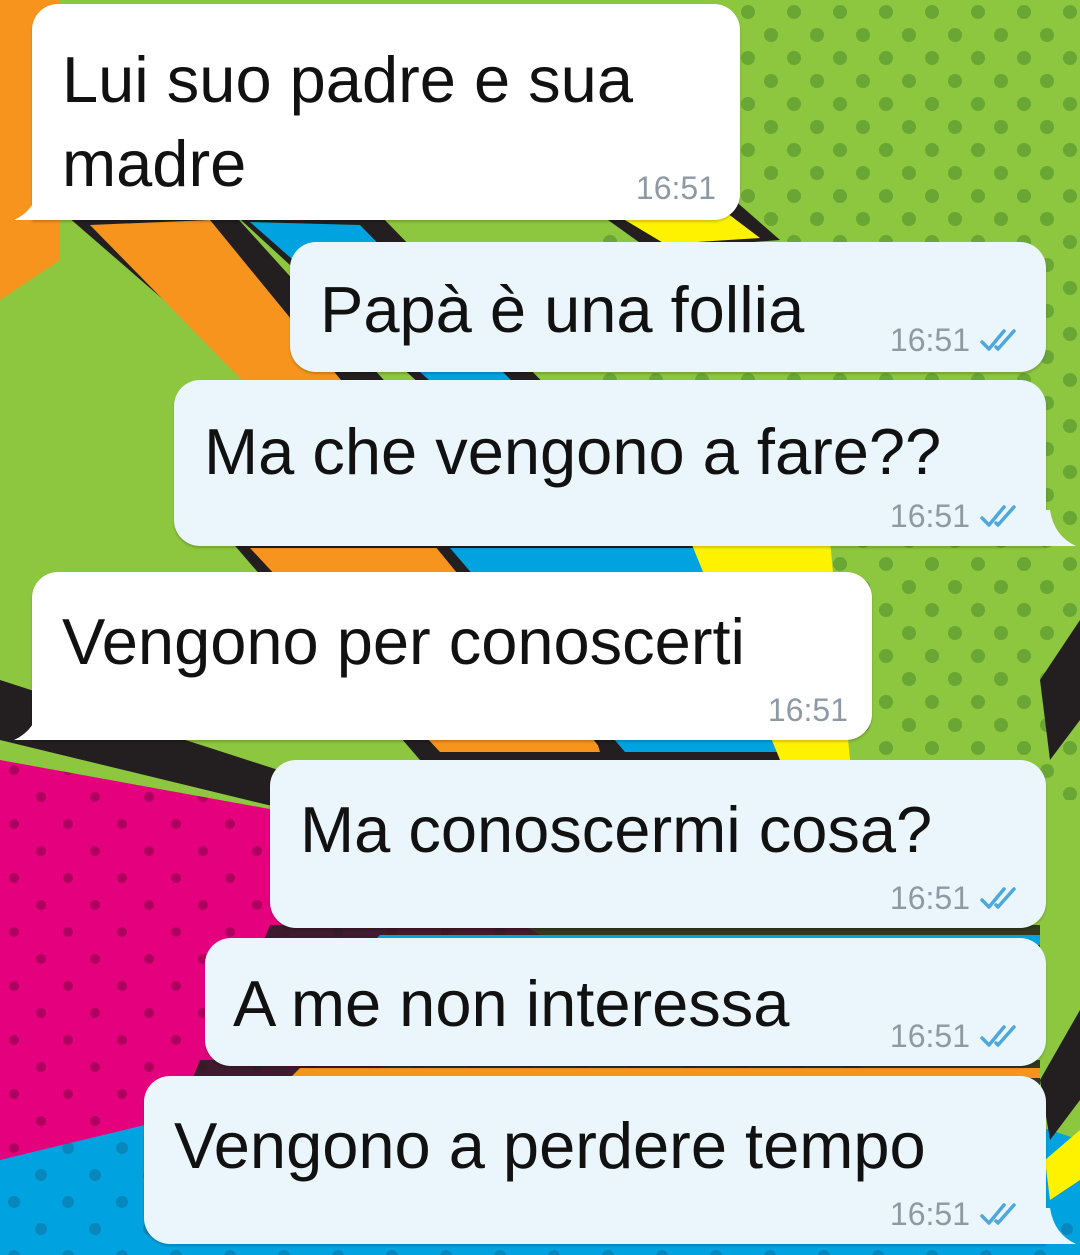  What do you see at coordinates (616, 829) in the screenshot?
I see `message-text: Ma conoscermi cosa?` at bounding box center [616, 829].